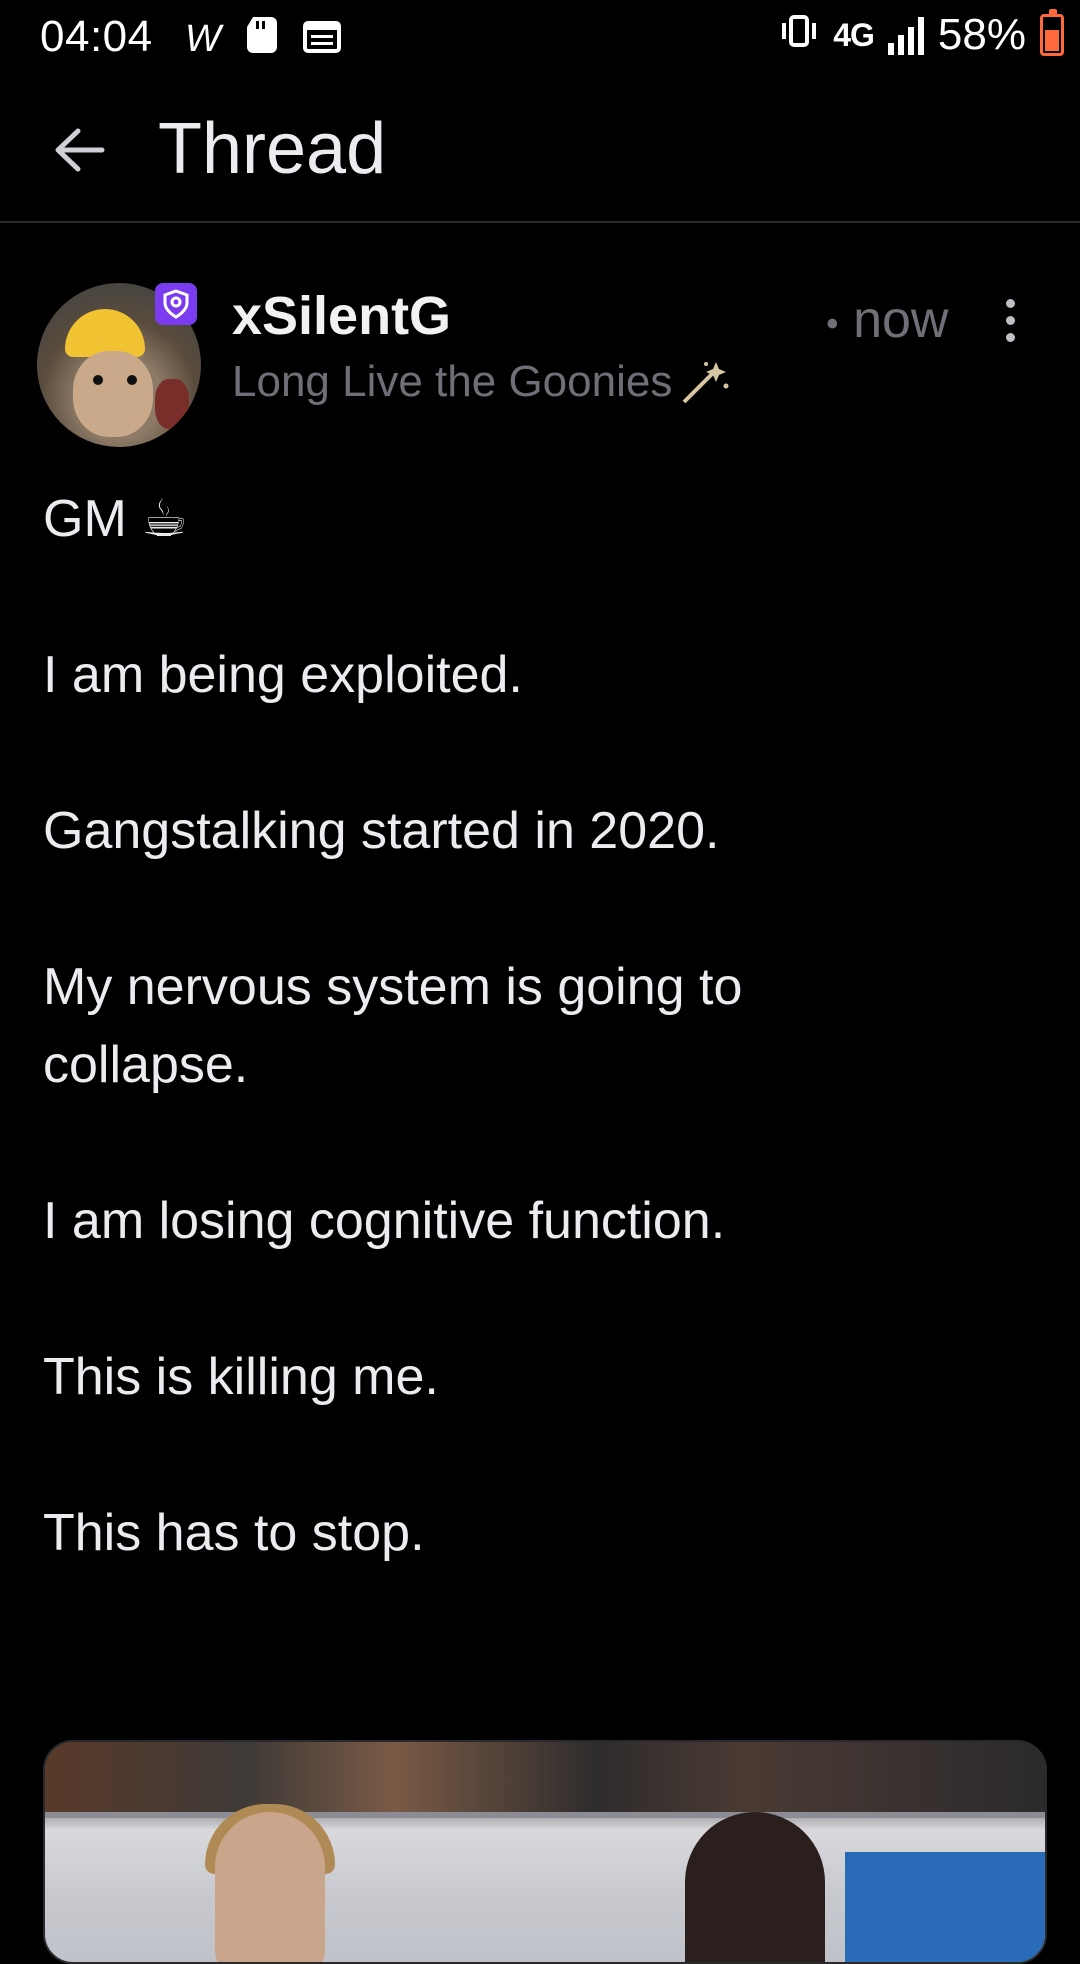  Describe the element at coordinates (1010, 303) in the screenshot. I see `more-vertical-icon` at that location.